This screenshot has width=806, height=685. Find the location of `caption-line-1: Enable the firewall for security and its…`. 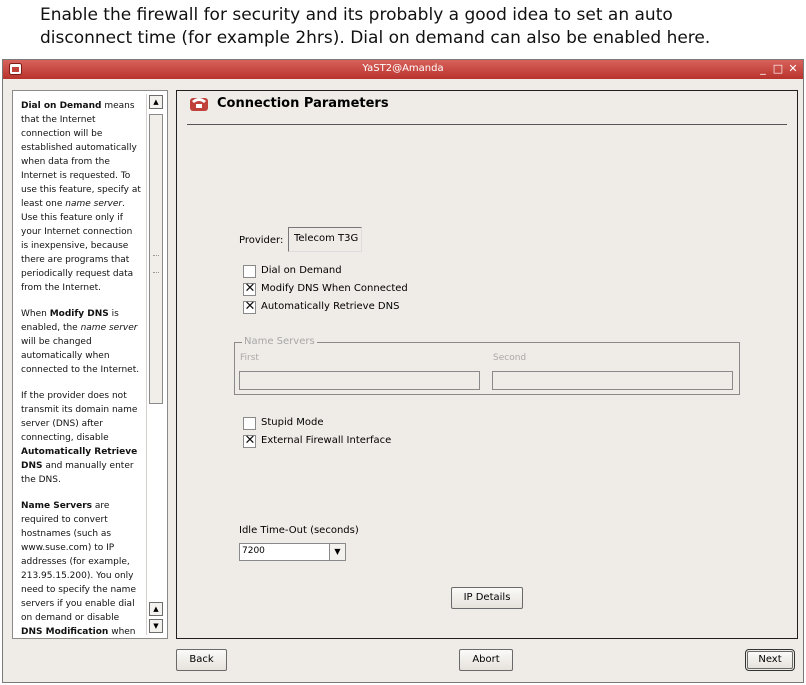

caption-line-1: Enable the firewall for security and its… is located at coordinates (356, 15).